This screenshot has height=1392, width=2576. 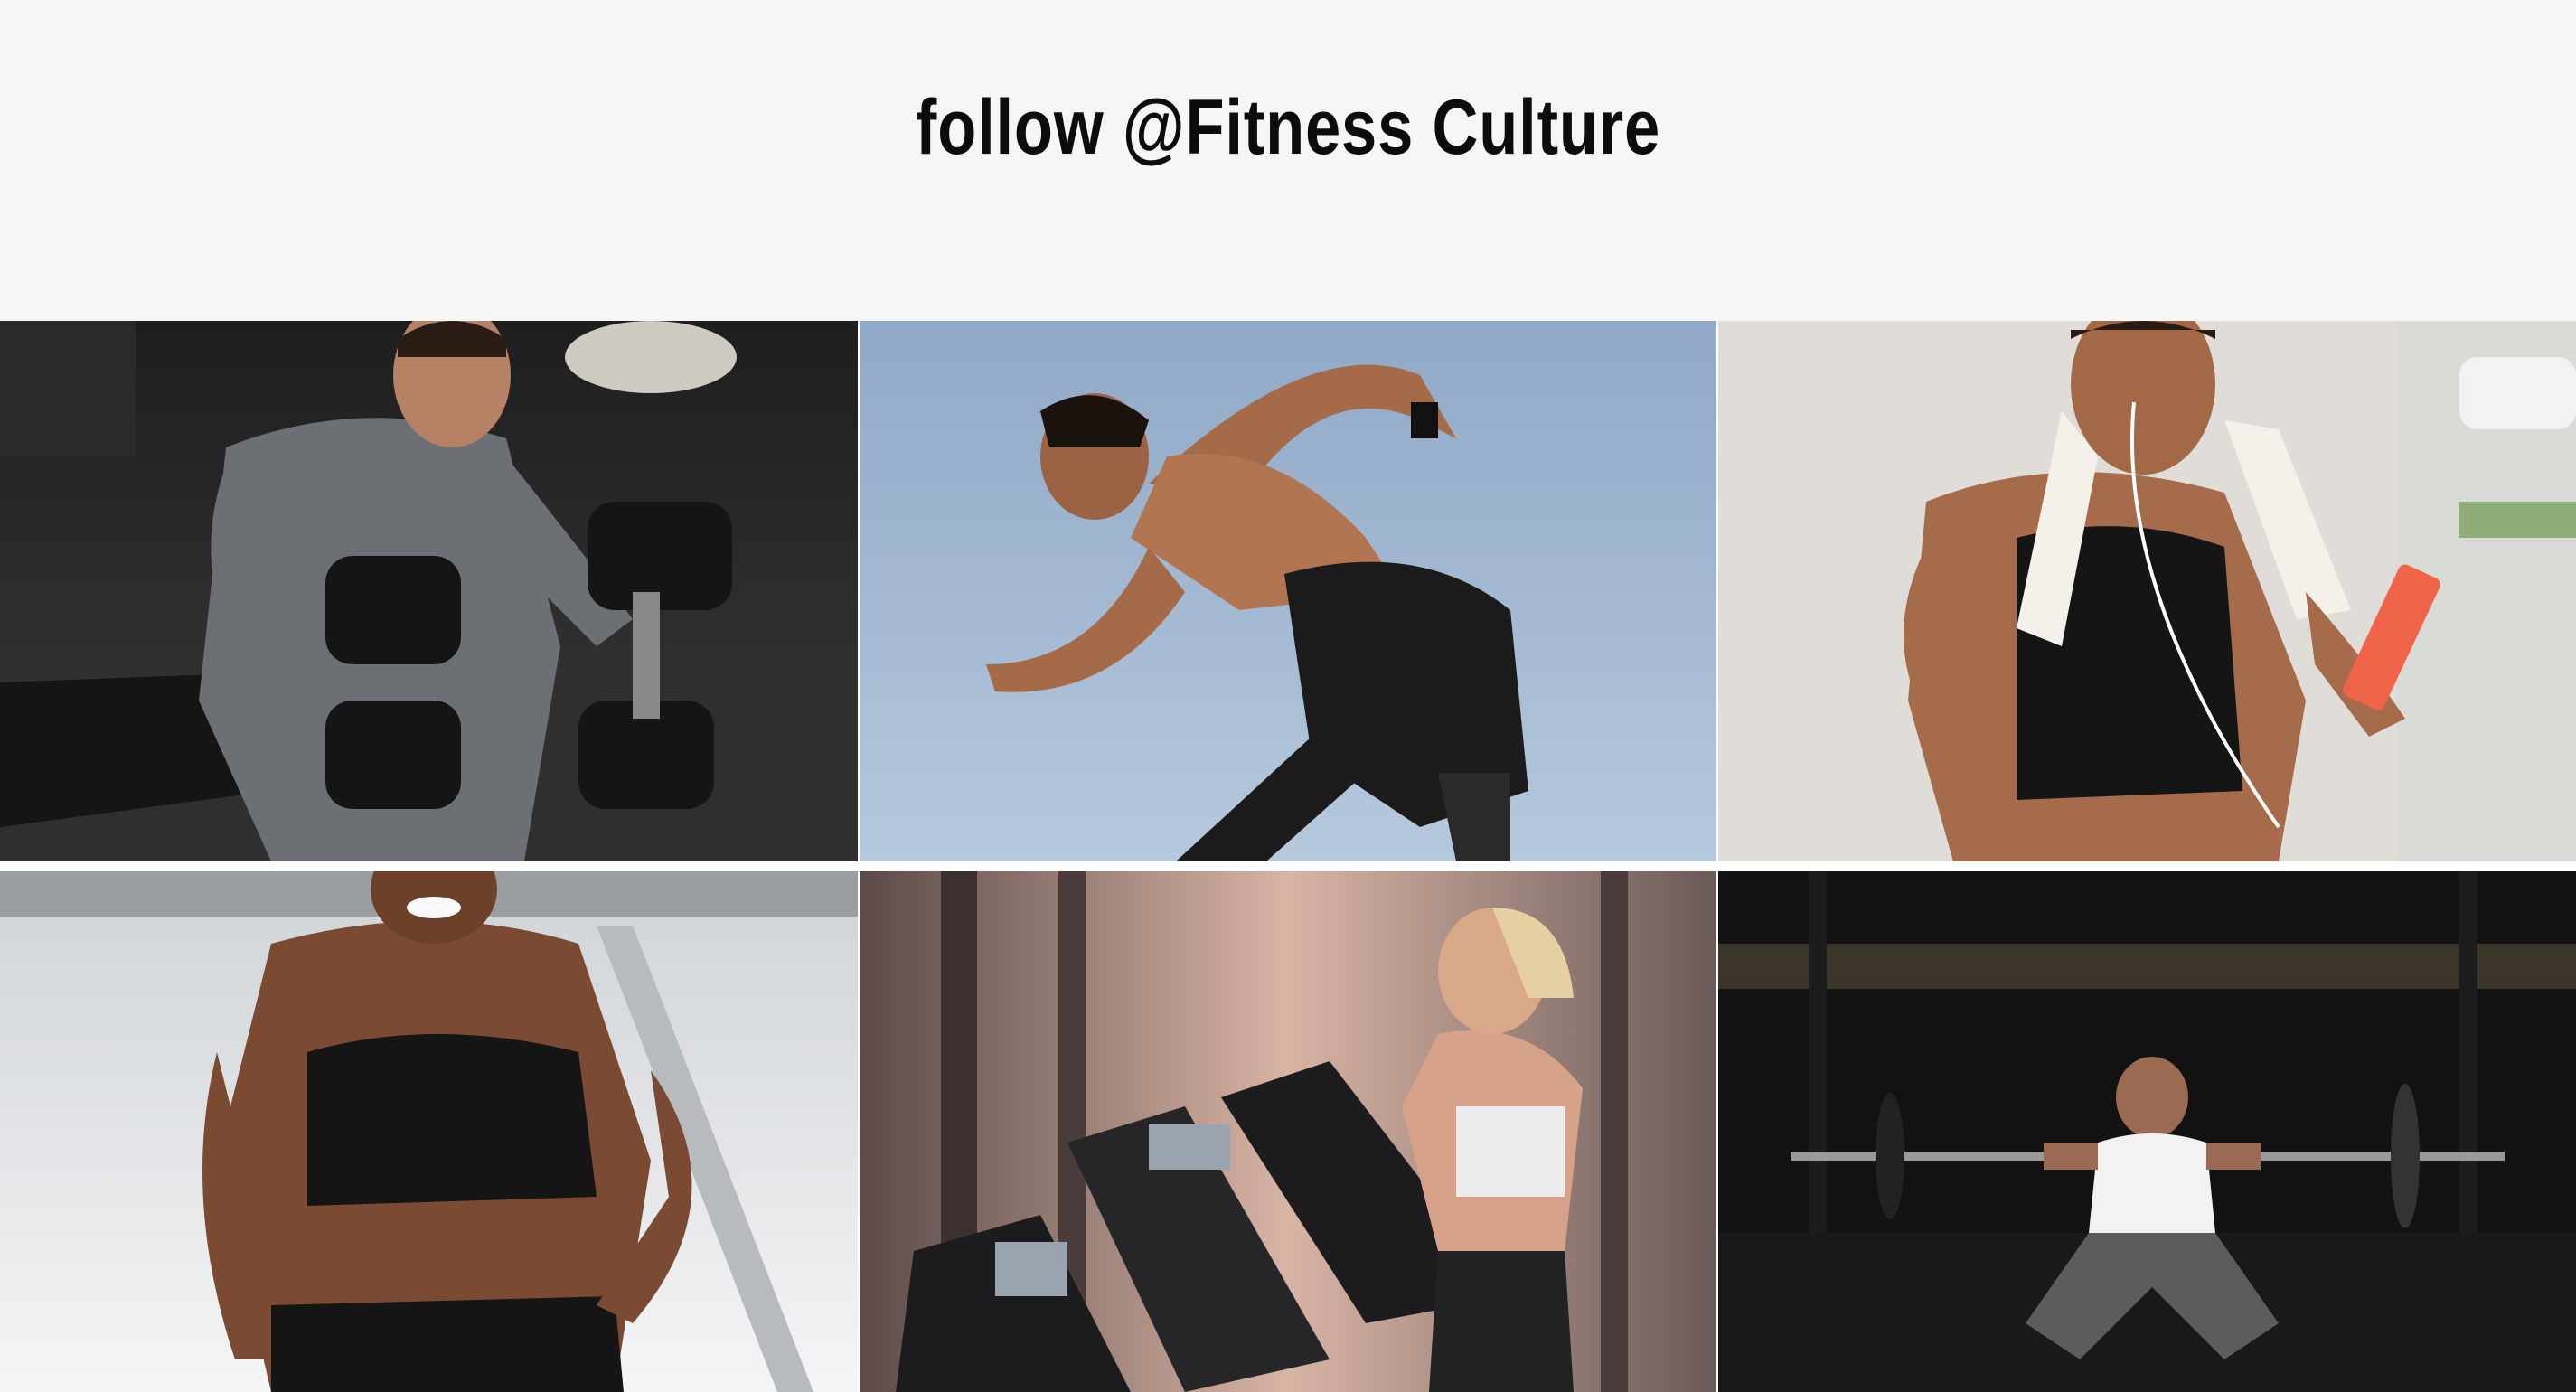 I want to click on photo-tile-smiling-runner, so click(x=429, y=1131).